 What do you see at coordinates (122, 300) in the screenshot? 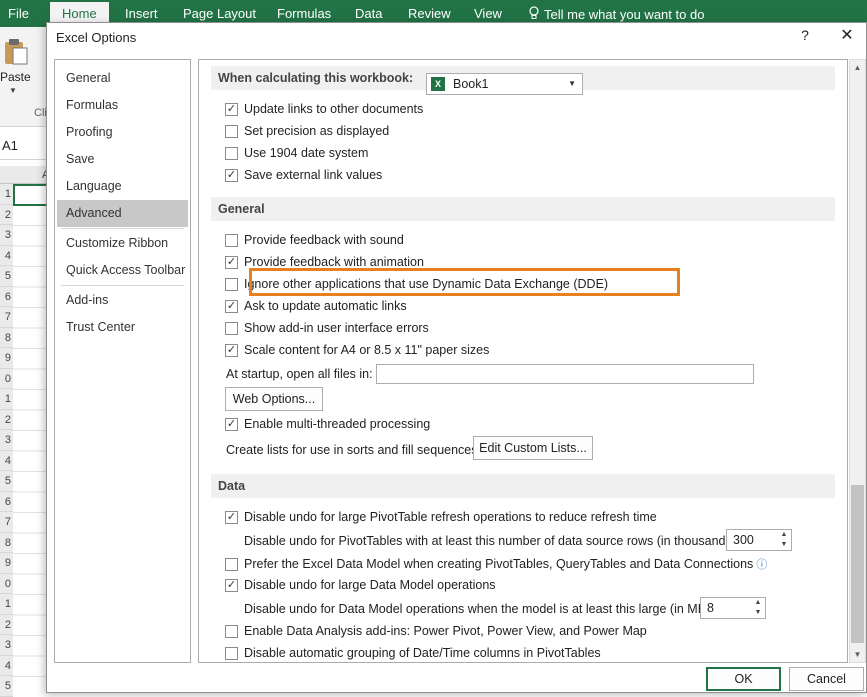
I see `nav-item-add-ins: Add-ins` at bounding box center [122, 300].